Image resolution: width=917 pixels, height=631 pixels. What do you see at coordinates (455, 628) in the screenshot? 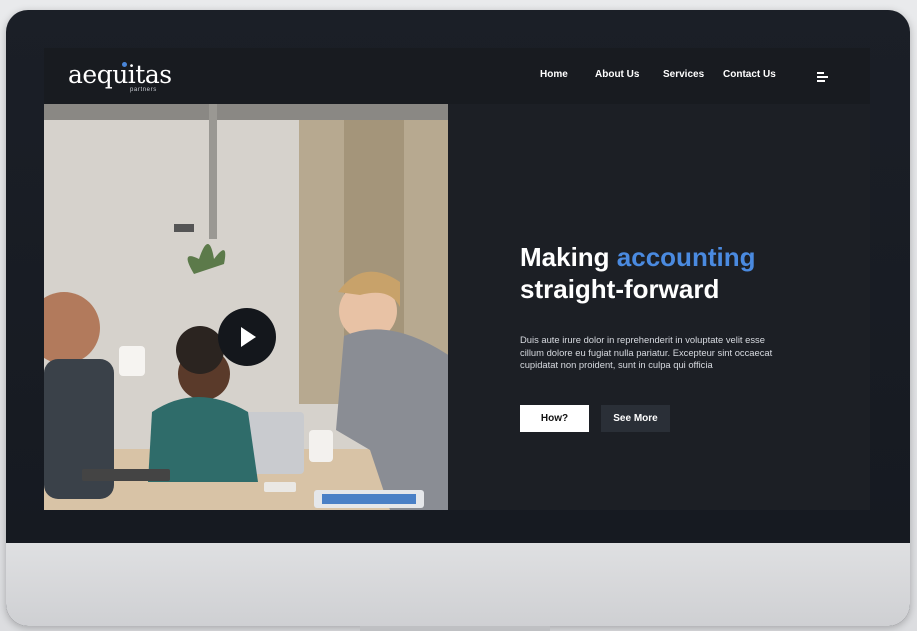
I see `monitor-stand` at bounding box center [455, 628].